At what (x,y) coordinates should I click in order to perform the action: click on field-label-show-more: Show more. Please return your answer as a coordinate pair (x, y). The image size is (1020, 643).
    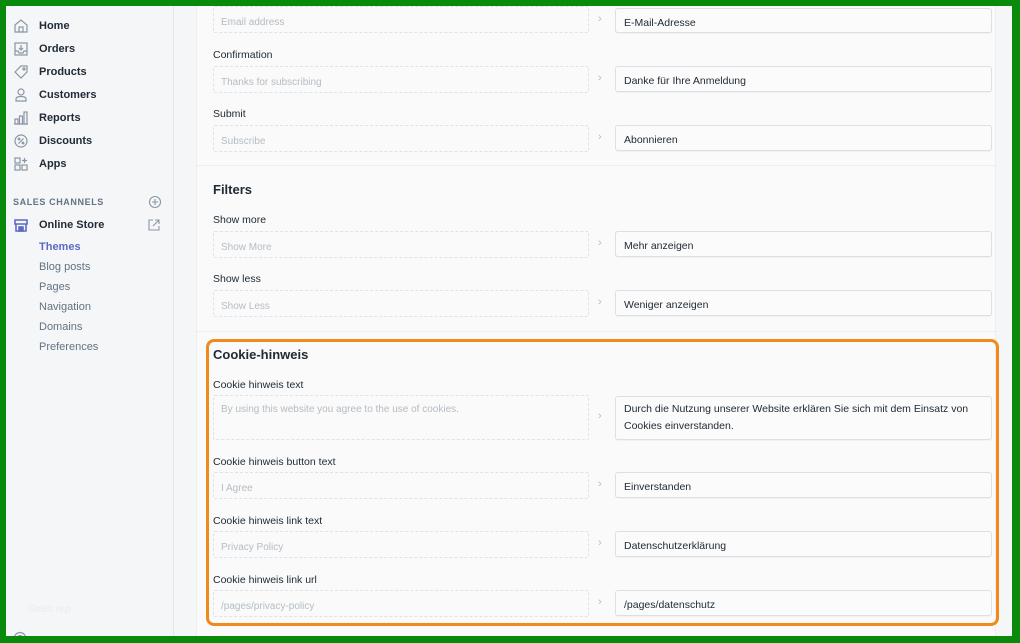
    Looking at the image, I should click on (240, 220).